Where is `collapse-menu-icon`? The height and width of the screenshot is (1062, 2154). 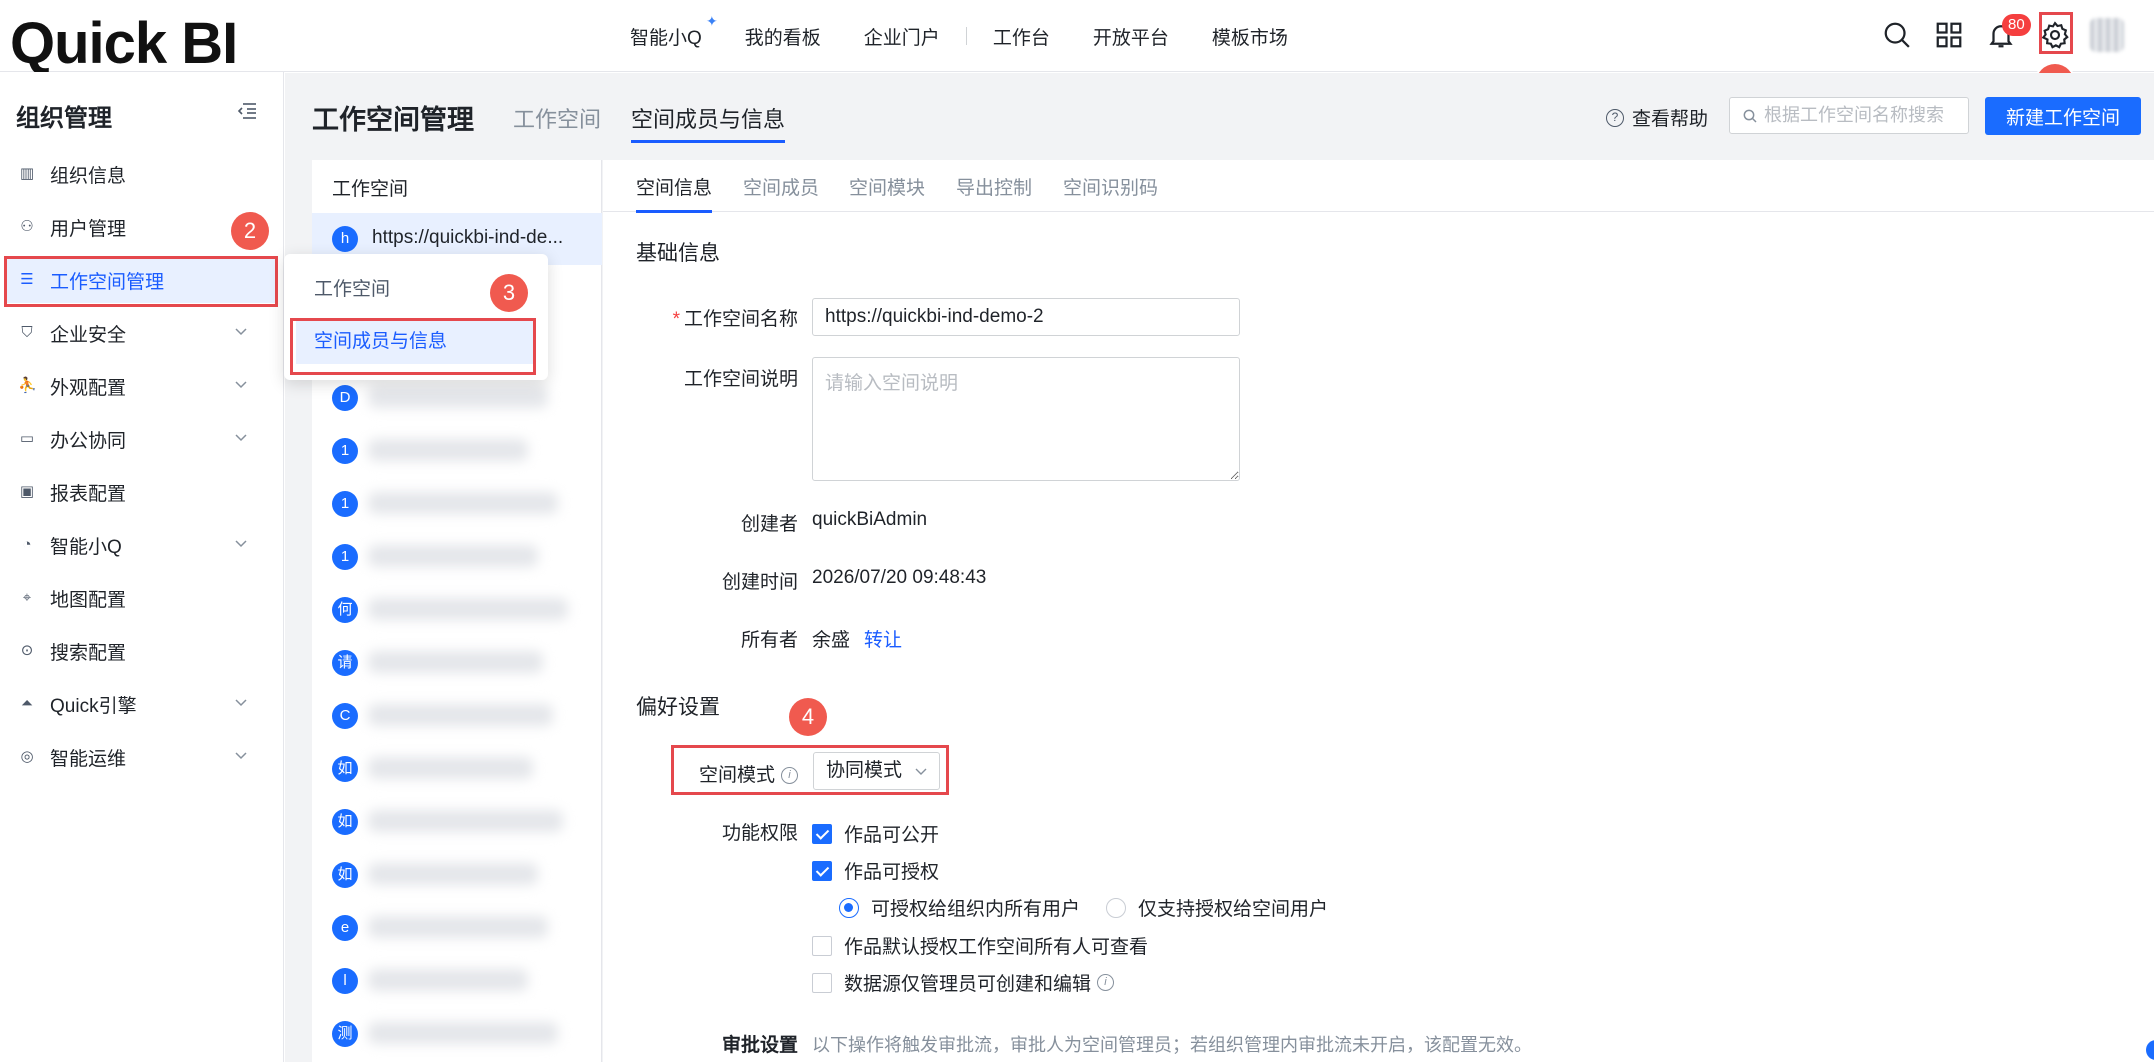
collapse-menu-icon is located at coordinates (247, 111).